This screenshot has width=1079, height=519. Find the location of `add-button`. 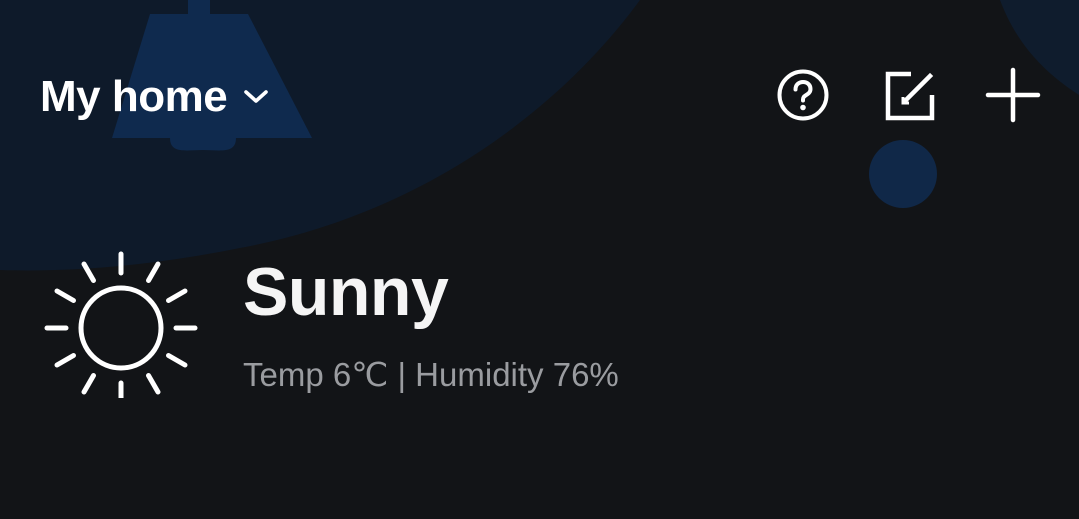

add-button is located at coordinates (1013, 97).